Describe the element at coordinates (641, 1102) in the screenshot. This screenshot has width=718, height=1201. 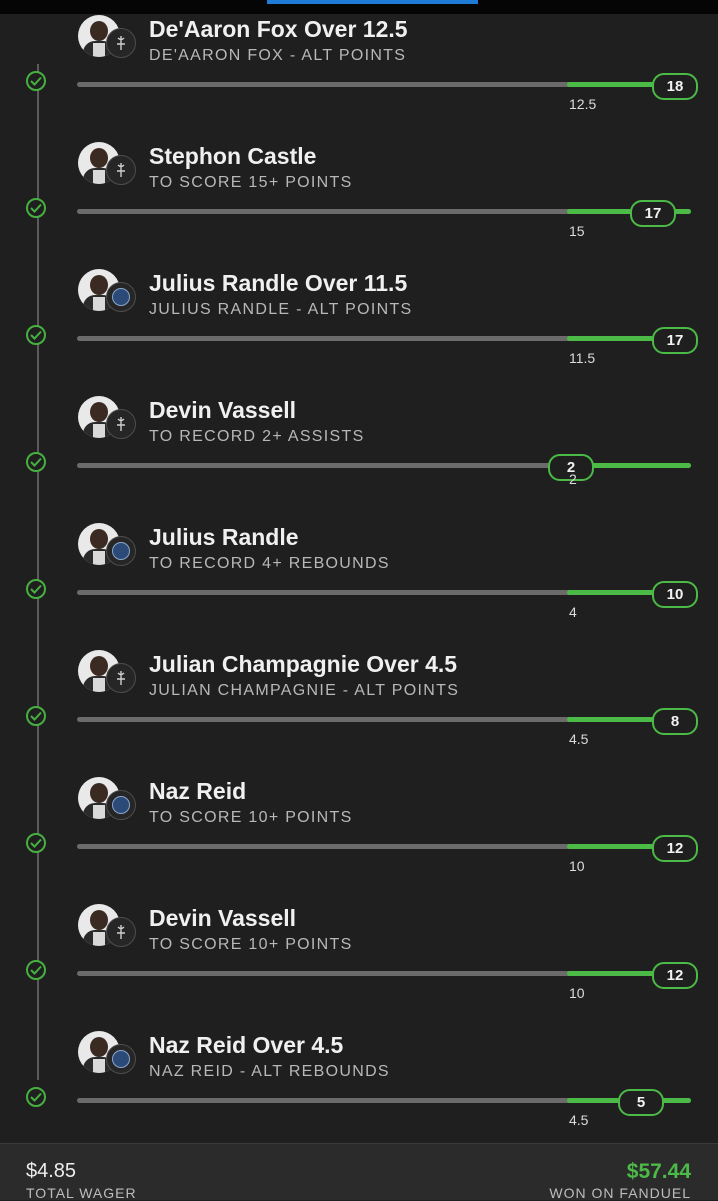
I see `result-badge: 5` at that location.